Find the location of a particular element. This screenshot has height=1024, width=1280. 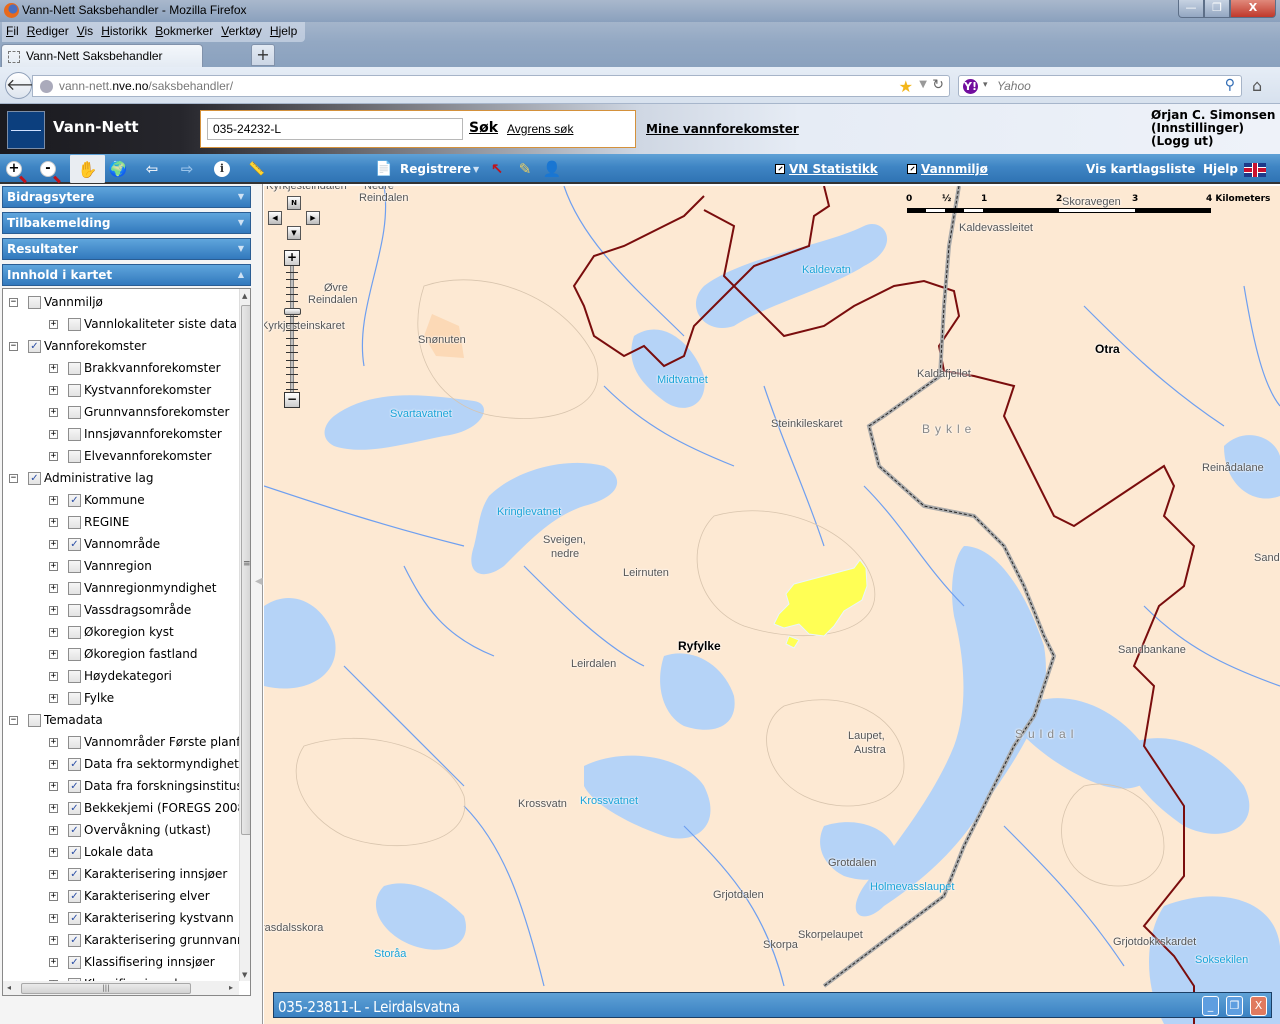

tree-item: + ✓ Klassifisering innsjøer is located at coordinates (132, 962).